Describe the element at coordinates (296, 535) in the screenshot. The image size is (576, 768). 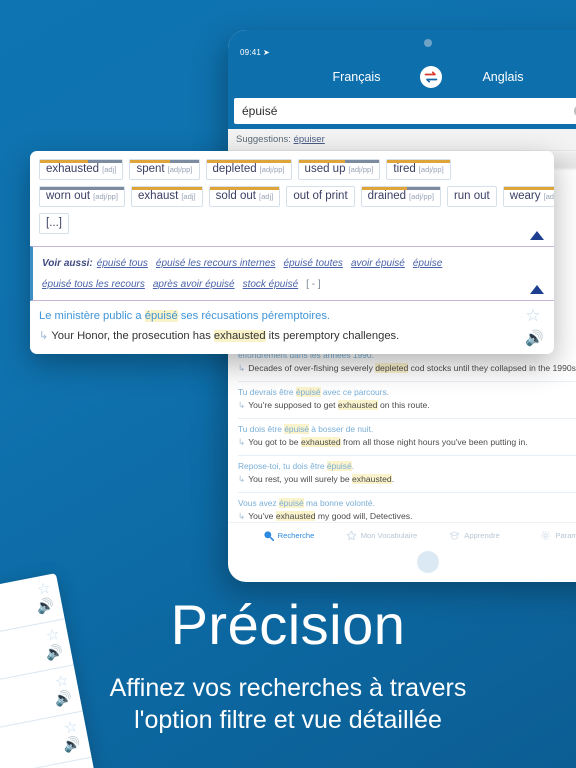
I see `tab-label: Recherche` at that location.